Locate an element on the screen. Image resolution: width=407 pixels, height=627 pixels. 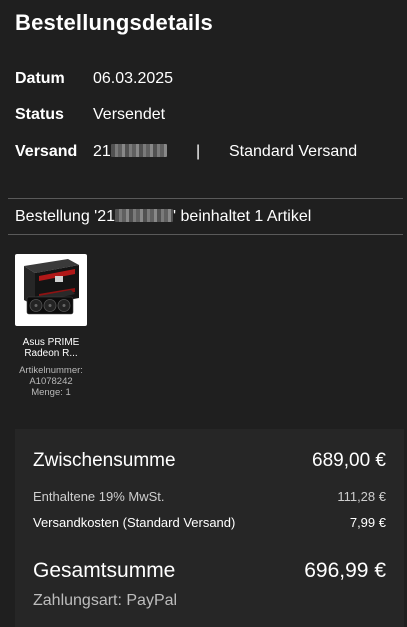
article-number-label: Artikelnummer: is located at coordinates (51, 370).